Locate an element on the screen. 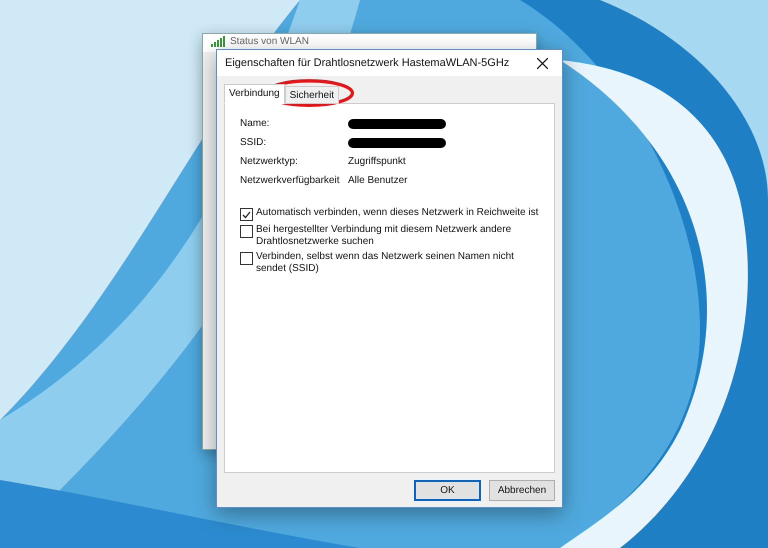 Image resolution: width=768 pixels, height=548 pixels. property-value: Zugriffspunkt is located at coordinates (377, 162).